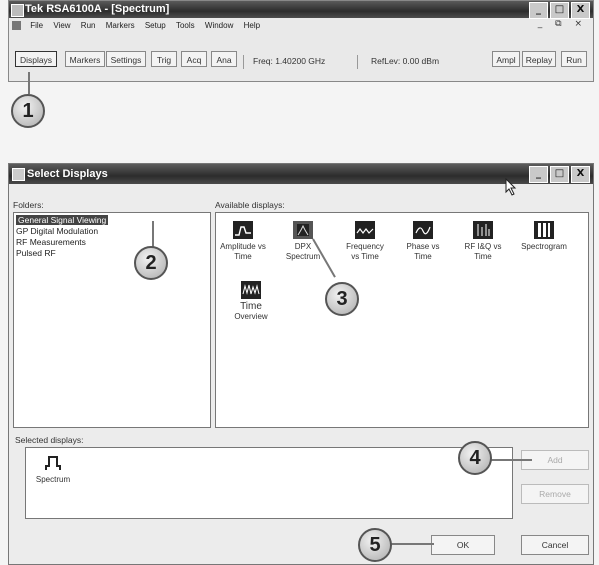  I want to click on folder-rf-measurements: RF Measurements, so click(51, 242).